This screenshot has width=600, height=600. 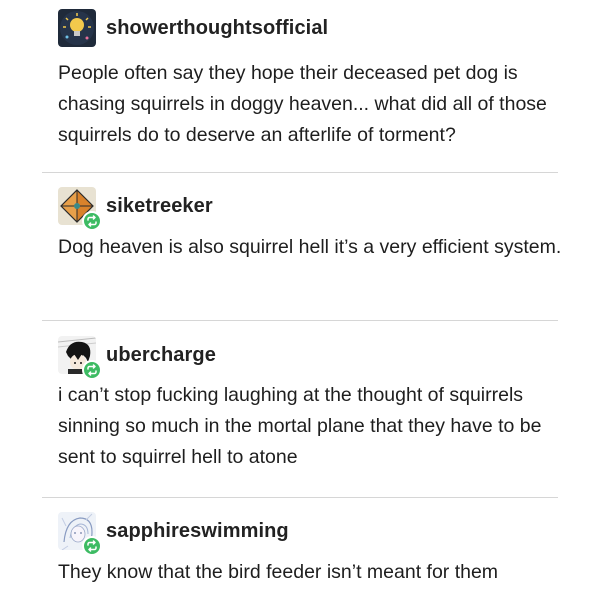 What do you see at coordinates (197, 531) in the screenshot?
I see `post-username: sapphireswimming` at bounding box center [197, 531].